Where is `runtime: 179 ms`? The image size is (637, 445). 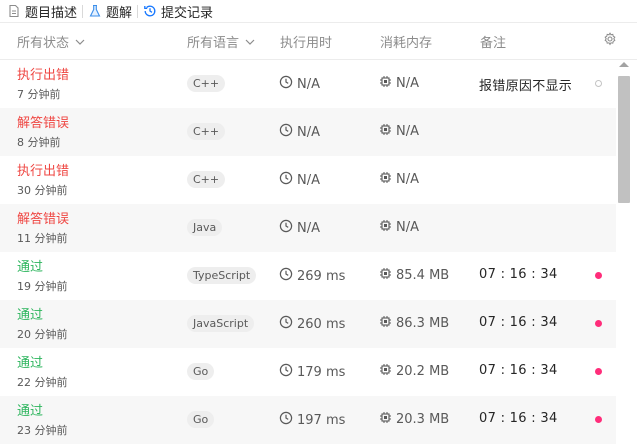
runtime: 179 ms is located at coordinates (312, 372).